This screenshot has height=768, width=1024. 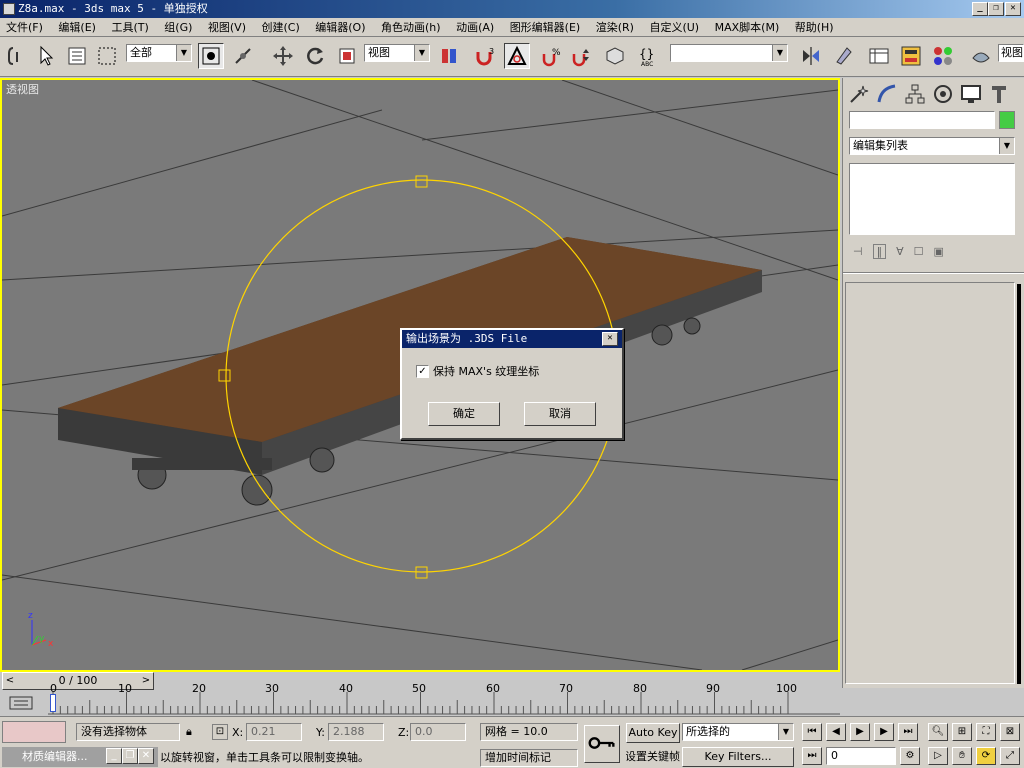 I want to click on current-frame-field: 0, so click(x=861, y=756).